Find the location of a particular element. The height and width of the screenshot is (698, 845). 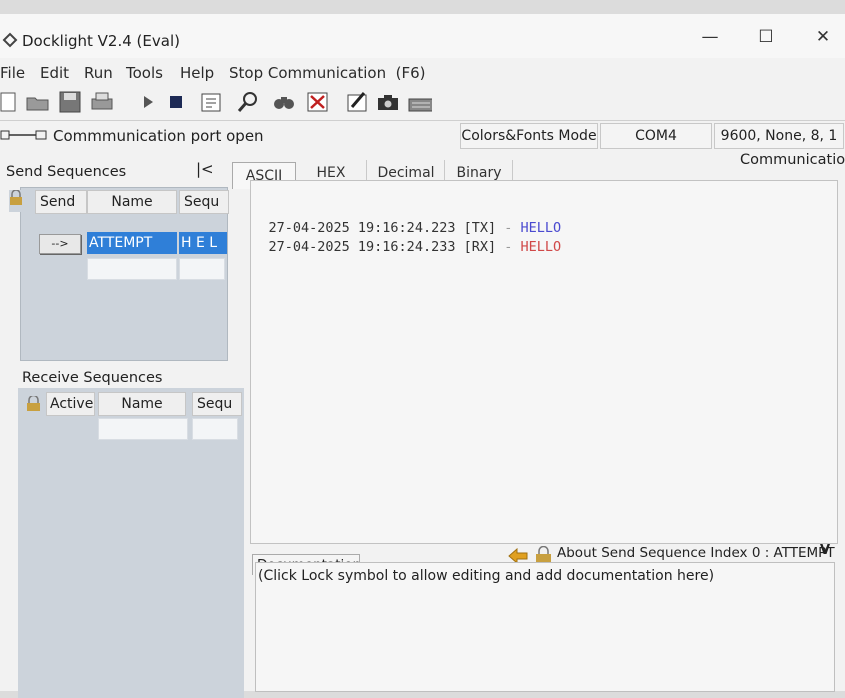

menu-edit: Edit is located at coordinates (54, 73).